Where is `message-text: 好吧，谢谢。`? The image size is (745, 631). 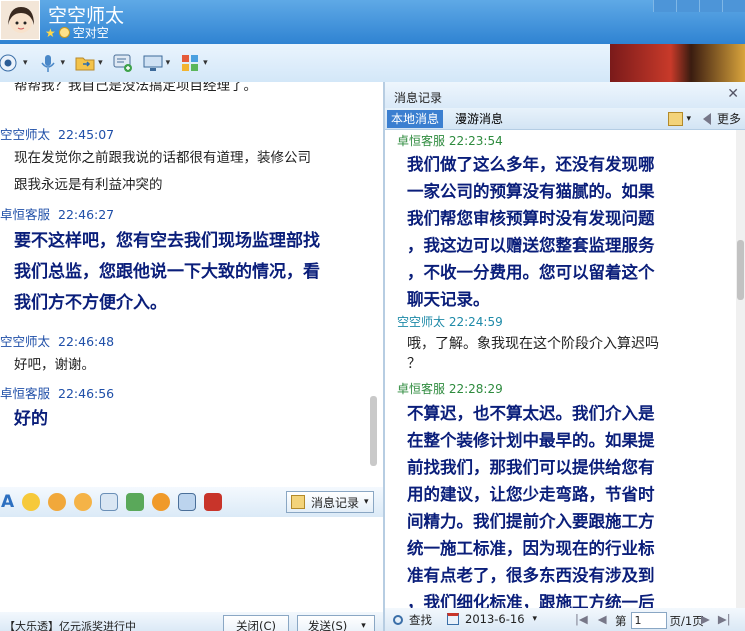
message-text: 好吧，谢谢。 is located at coordinates (54, 365).